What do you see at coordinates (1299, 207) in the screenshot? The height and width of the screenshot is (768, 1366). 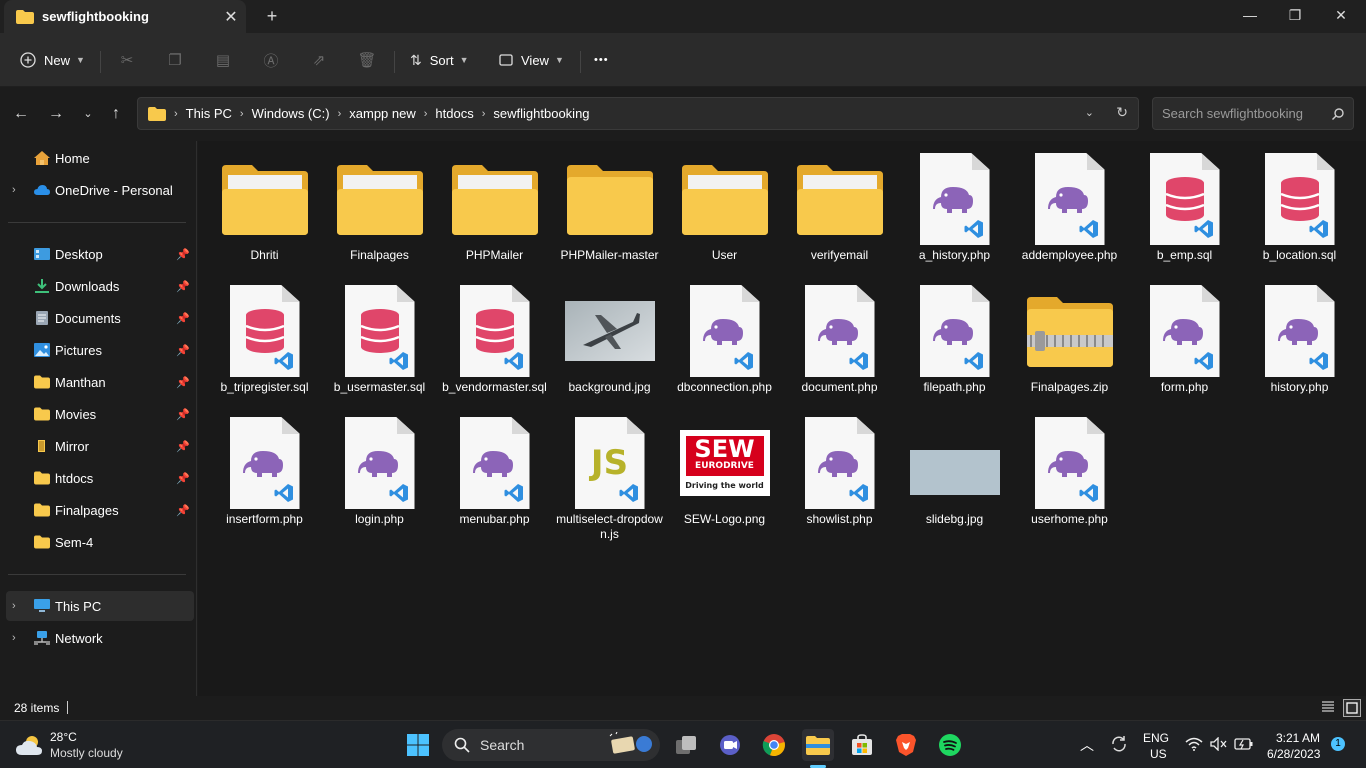 I see `sql-file-item: b_location.sql` at bounding box center [1299, 207].